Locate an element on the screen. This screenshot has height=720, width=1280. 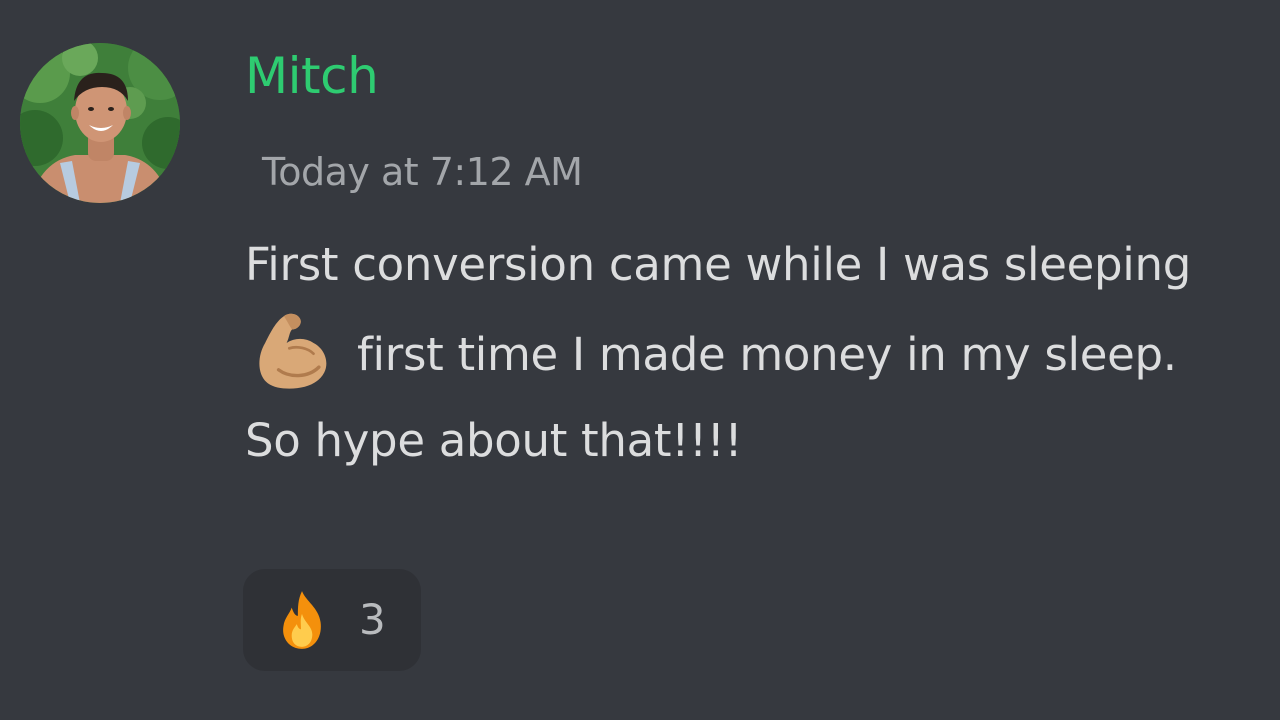
fire-icon is located at coordinates (302, 620).